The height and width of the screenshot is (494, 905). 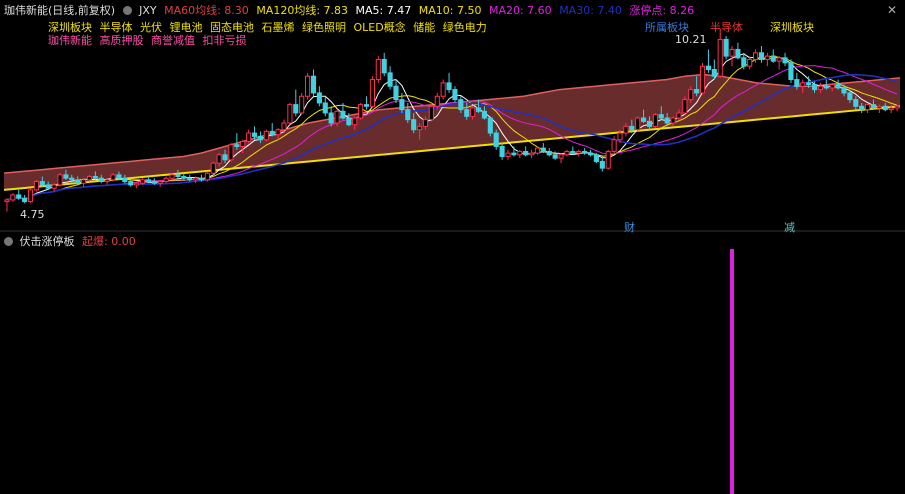 What do you see at coordinates (789, 227) in the screenshot?
I see `event-mark-jian: 减` at bounding box center [789, 227].